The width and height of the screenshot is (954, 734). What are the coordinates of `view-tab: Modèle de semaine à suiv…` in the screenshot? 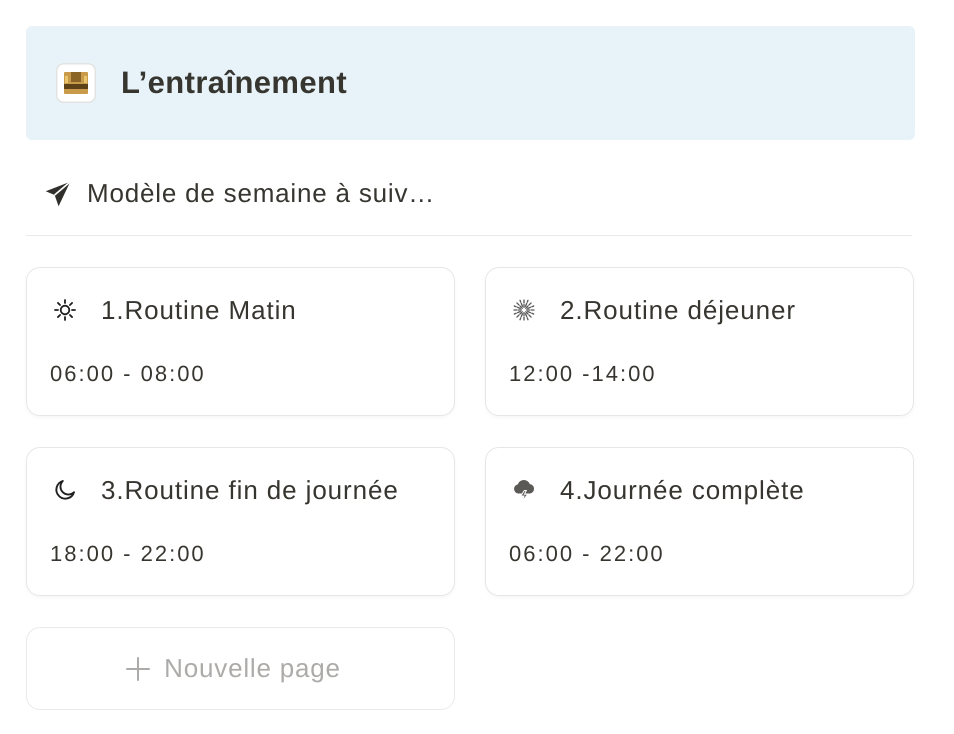 It's located at (240, 193).